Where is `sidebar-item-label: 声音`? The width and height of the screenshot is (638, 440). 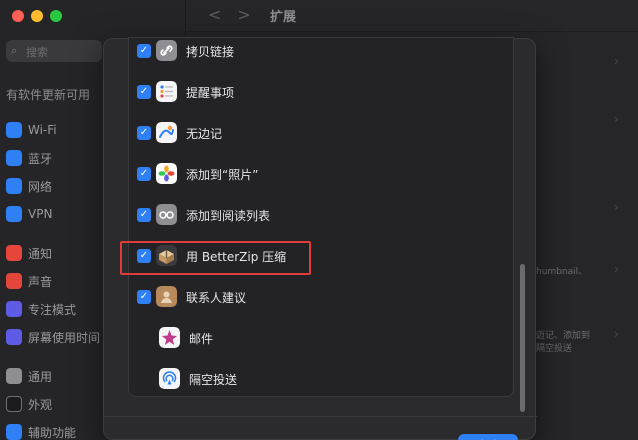 sidebar-item-label: 声音 is located at coordinates (40, 281).